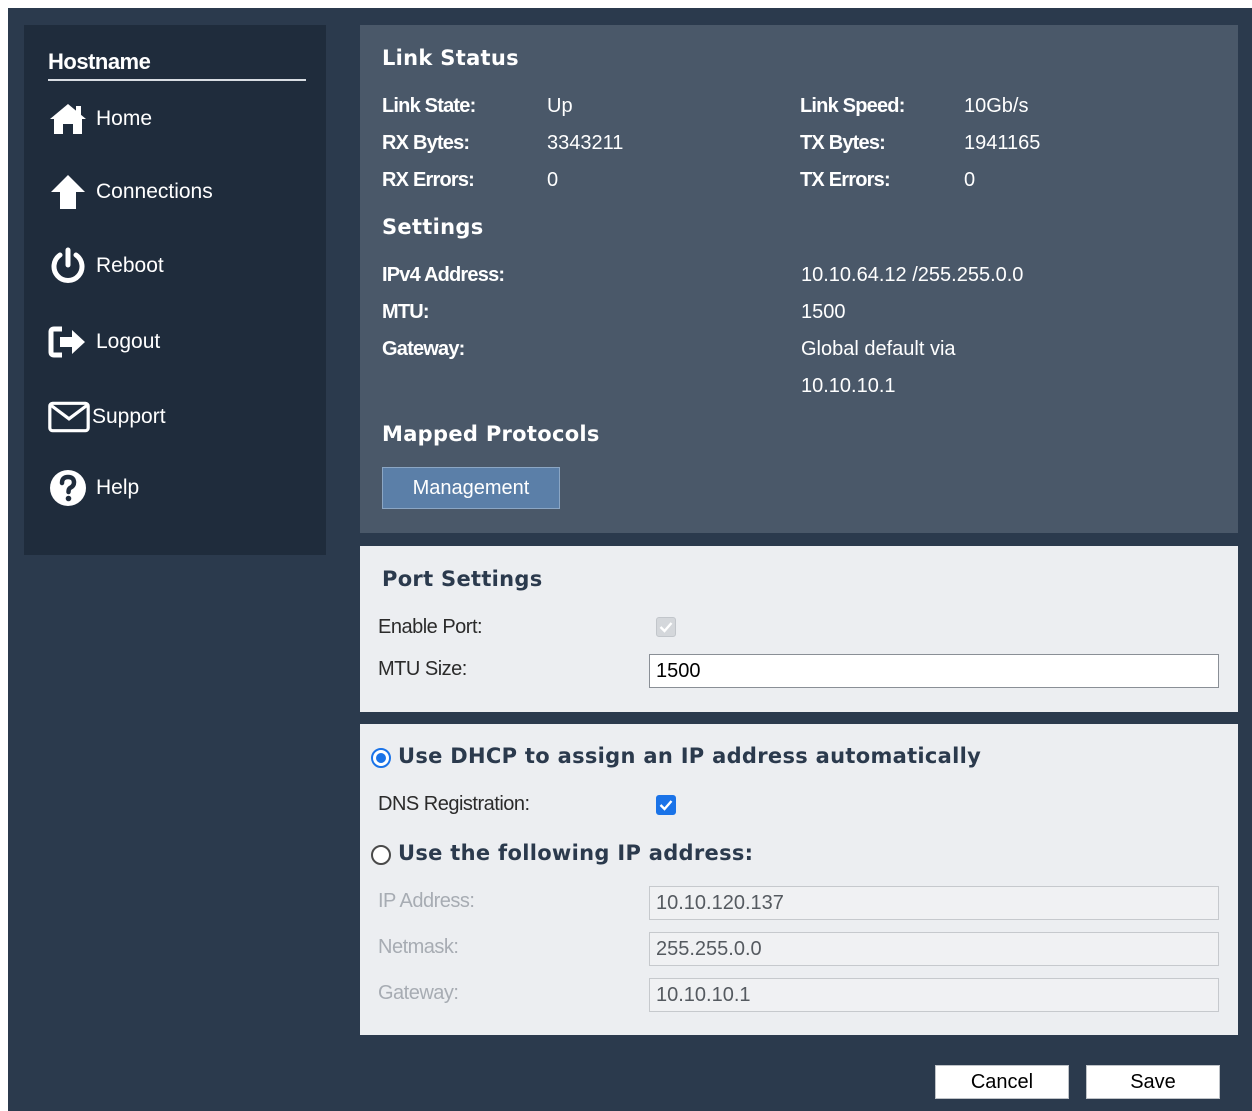 This screenshot has width=1252, height=1111. What do you see at coordinates (129, 416) in the screenshot?
I see `sidebar-item-label: Support` at bounding box center [129, 416].